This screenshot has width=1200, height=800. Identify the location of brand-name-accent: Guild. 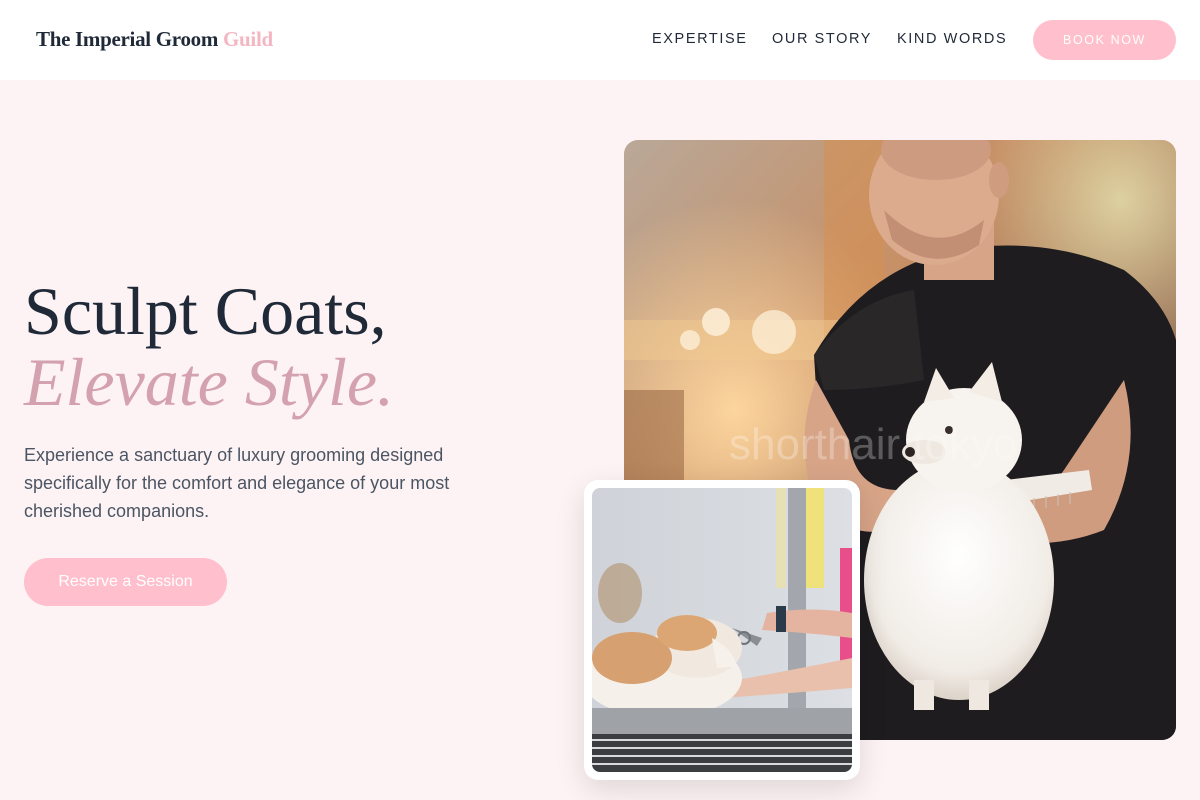
(248, 39).